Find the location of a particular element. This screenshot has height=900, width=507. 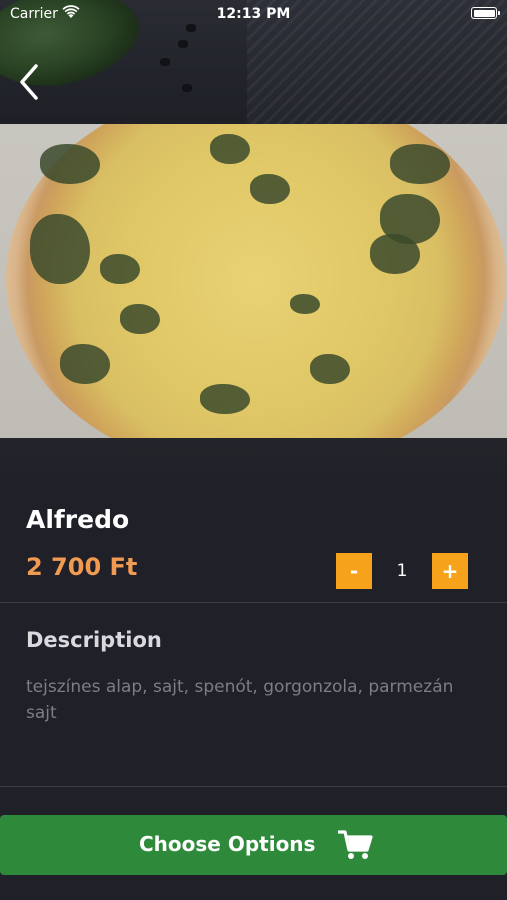

status-bar: Carrier 12:13 PM is located at coordinates (253, 14).